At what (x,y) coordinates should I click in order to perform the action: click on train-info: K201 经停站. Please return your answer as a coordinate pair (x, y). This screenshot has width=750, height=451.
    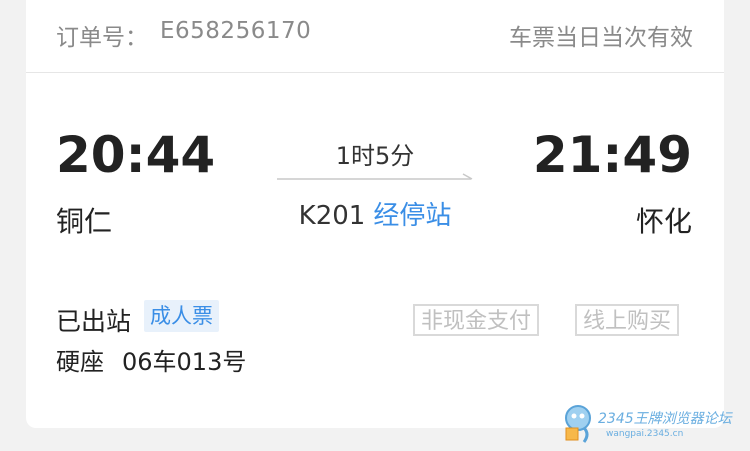
    Looking at the image, I should click on (375, 213).